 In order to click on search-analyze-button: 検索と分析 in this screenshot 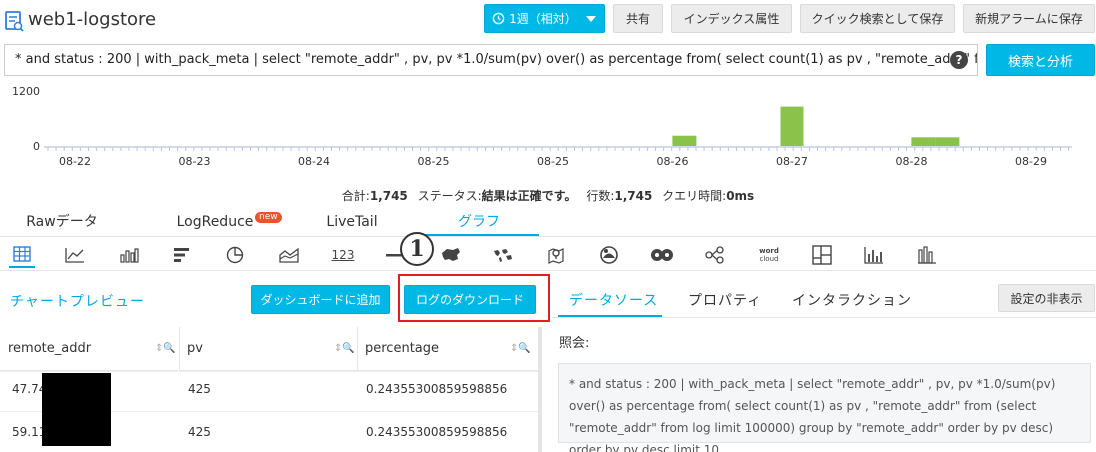, I will do `click(1040, 60)`.